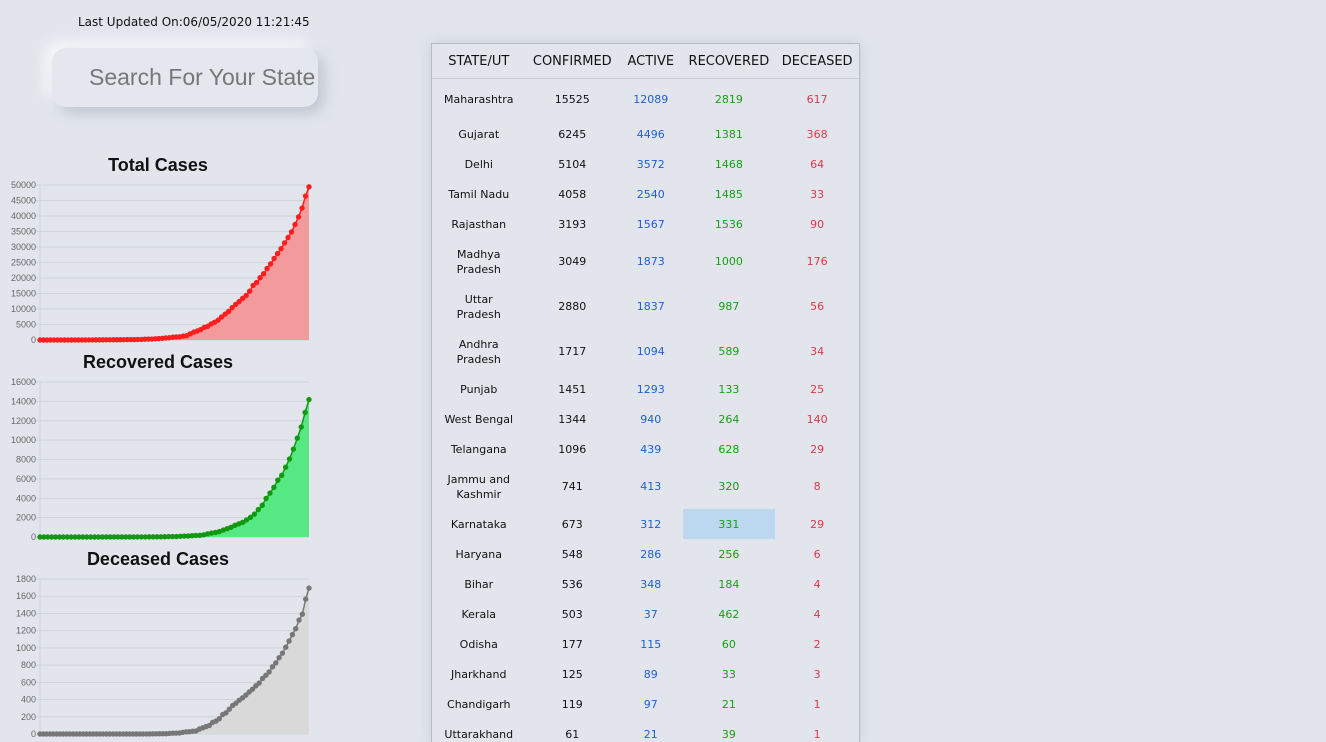  Describe the element at coordinates (478, 524) in the screenshot. I see `state-cell: Karnataka` at that location.